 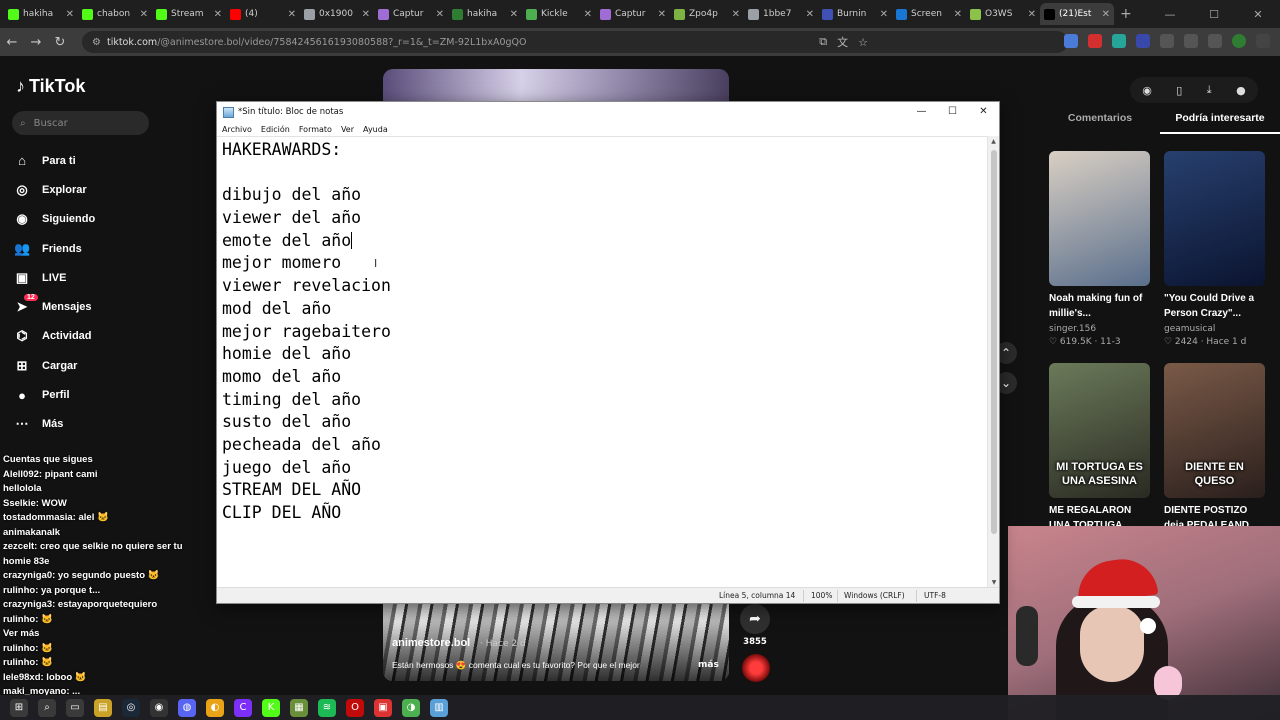 I want to click on app-icon: ▣, so click(x=383, y=707).